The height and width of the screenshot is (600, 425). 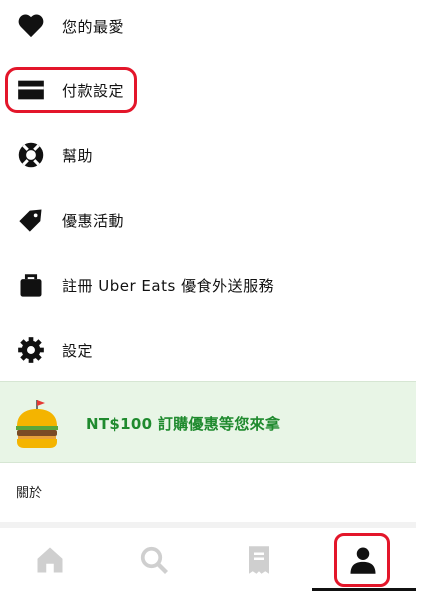 I want to click on search-icon, so click(x=154, y=562).